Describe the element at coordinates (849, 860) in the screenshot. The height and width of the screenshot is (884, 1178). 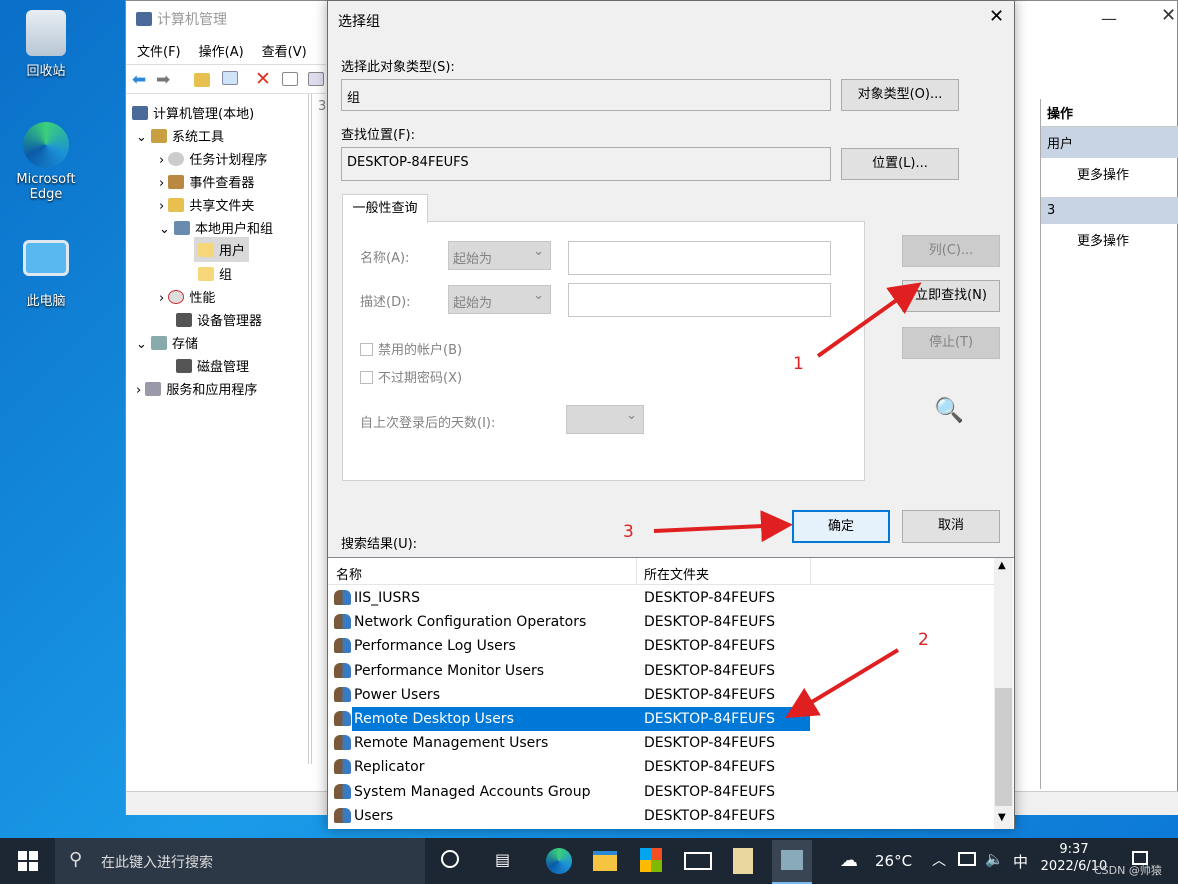
I see `weather-cloud-icon: ☁` at that location.